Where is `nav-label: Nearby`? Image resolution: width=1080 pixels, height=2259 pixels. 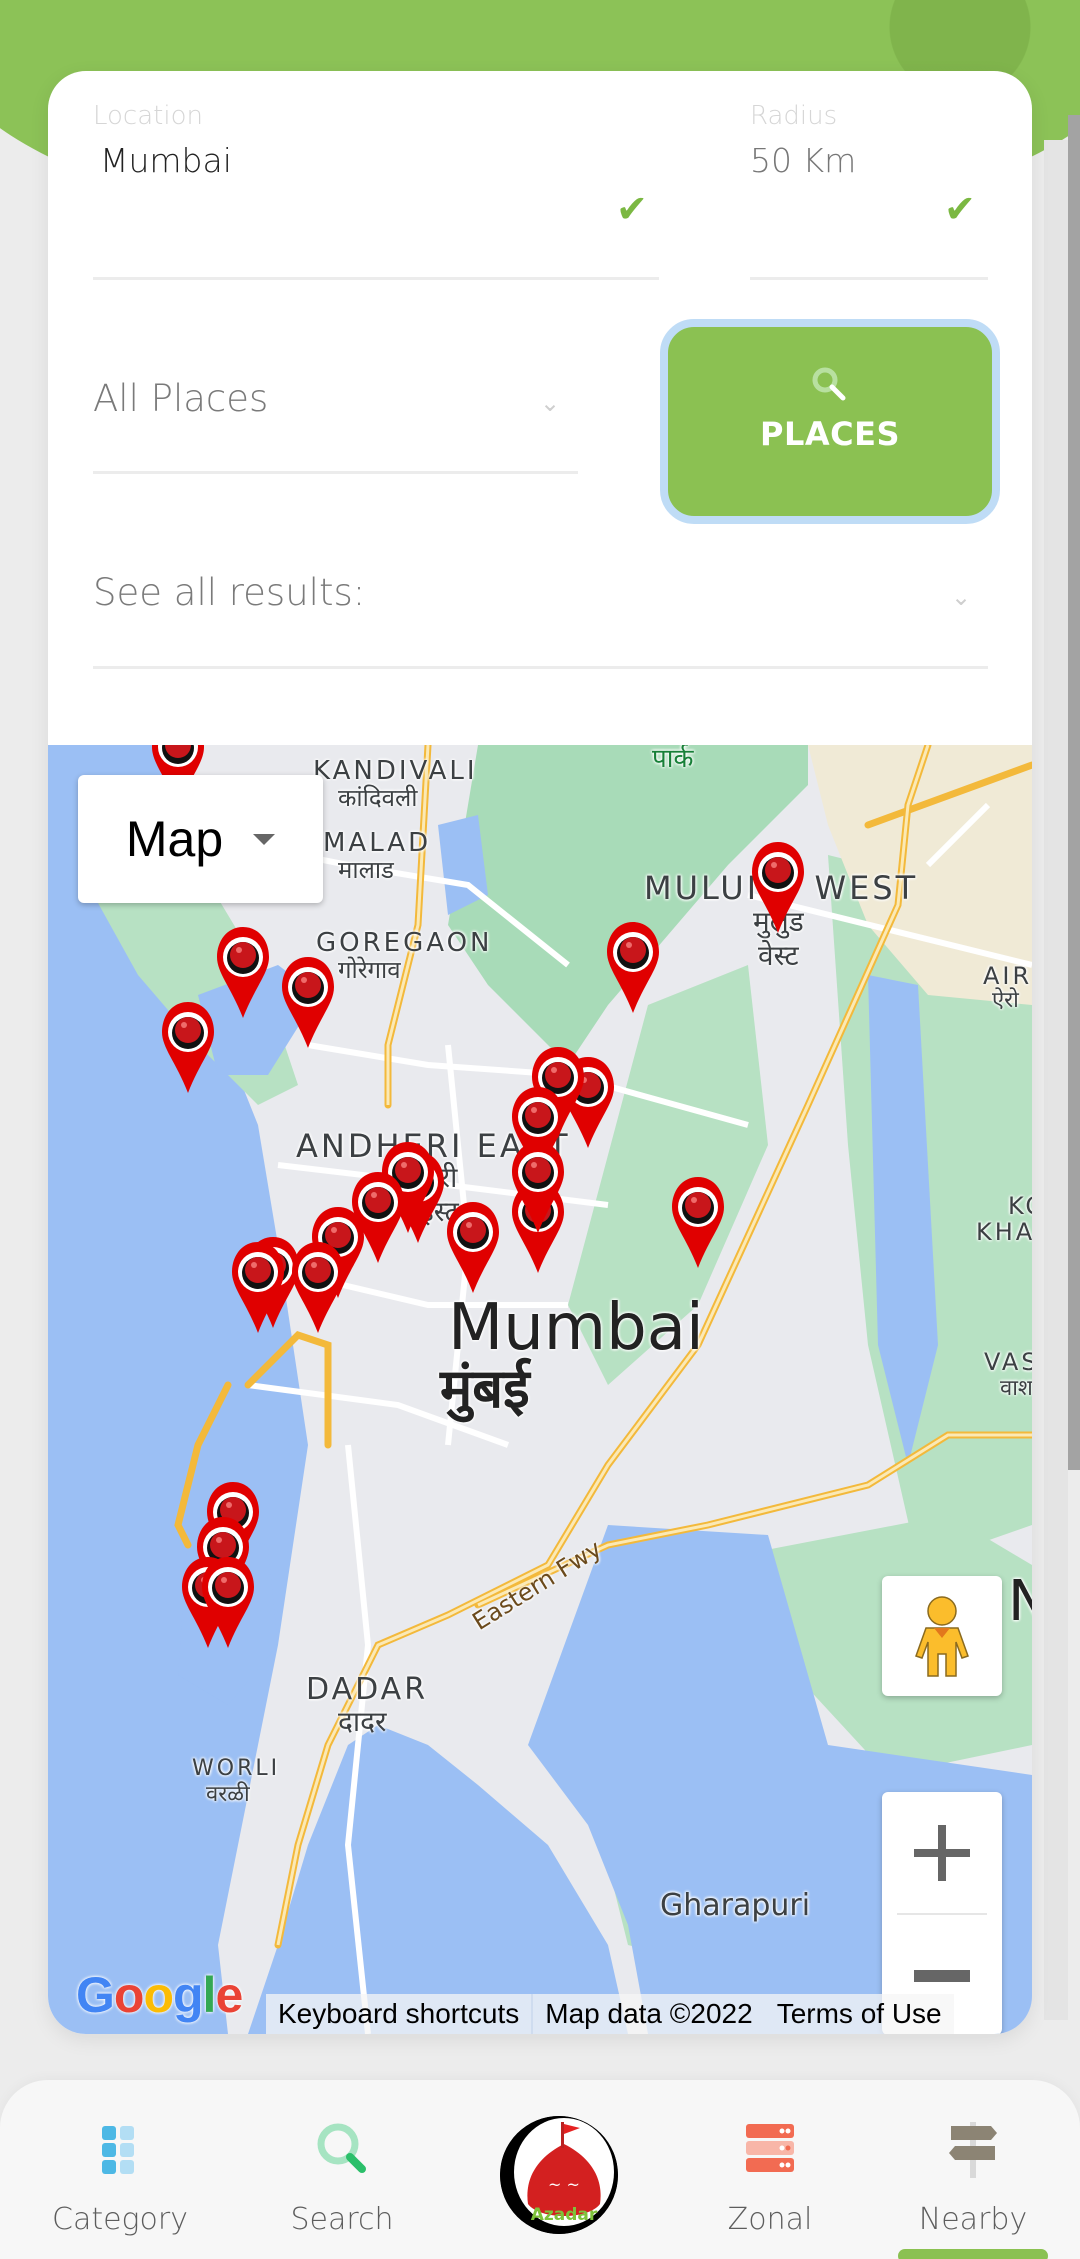
nav-label: Nearby is located at coordinates (973, 2219).